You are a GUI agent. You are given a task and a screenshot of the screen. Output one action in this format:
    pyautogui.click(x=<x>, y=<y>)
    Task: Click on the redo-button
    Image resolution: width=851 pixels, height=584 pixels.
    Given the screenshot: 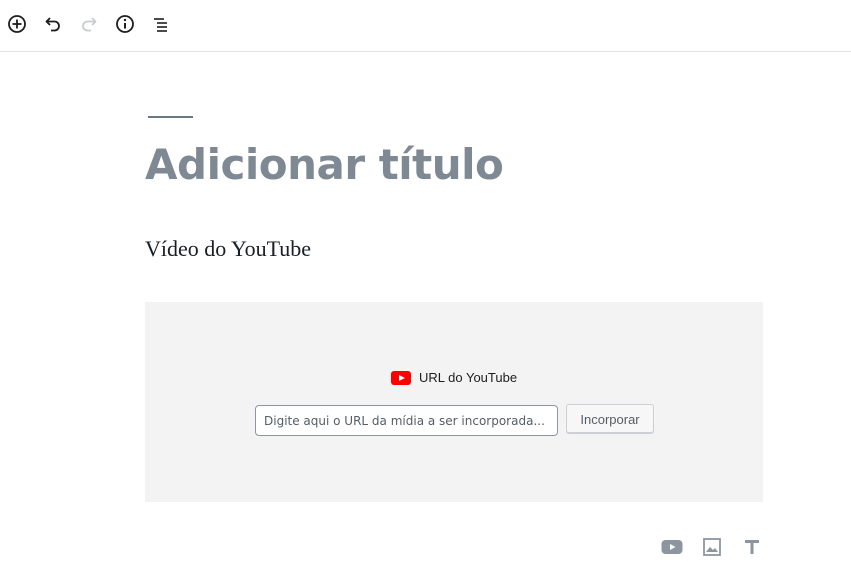 What is the action you would take?
    pyautogui.click(x=89, y=24)
    